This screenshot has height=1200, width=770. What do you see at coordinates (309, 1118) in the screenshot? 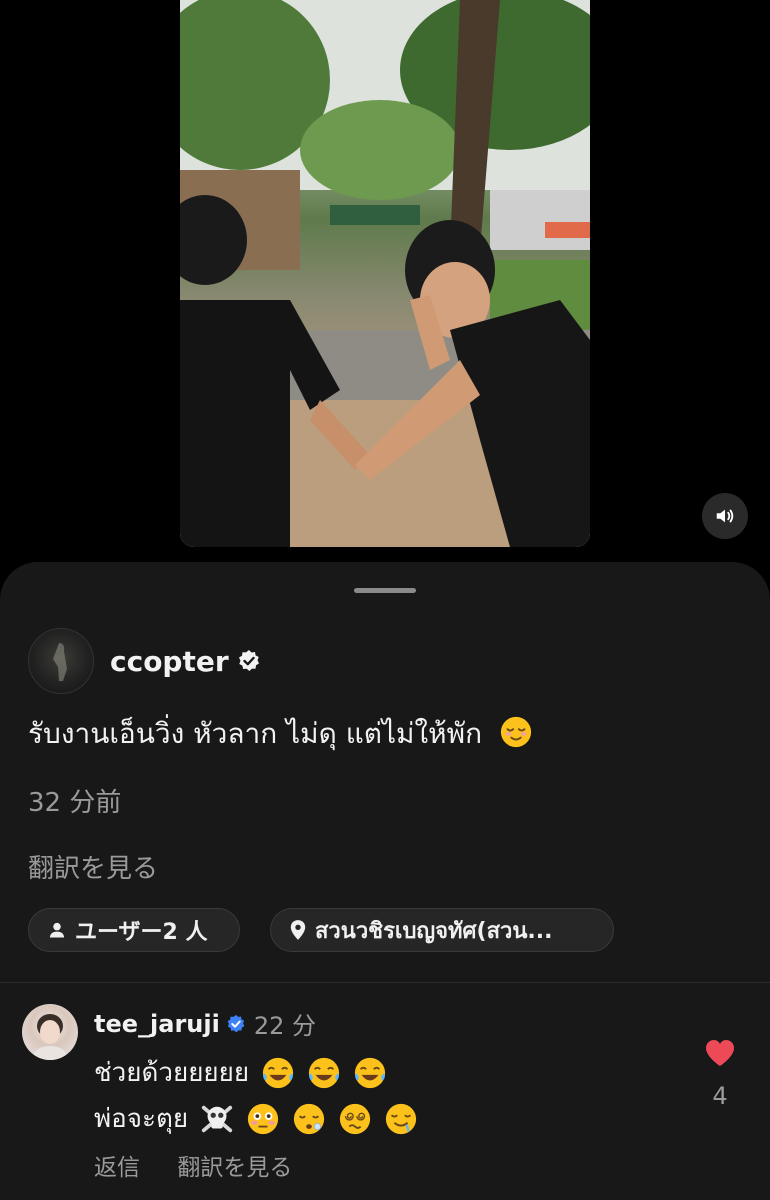
I see `sleepy-face-emoji-icon` at bounding box center [309, 1118].